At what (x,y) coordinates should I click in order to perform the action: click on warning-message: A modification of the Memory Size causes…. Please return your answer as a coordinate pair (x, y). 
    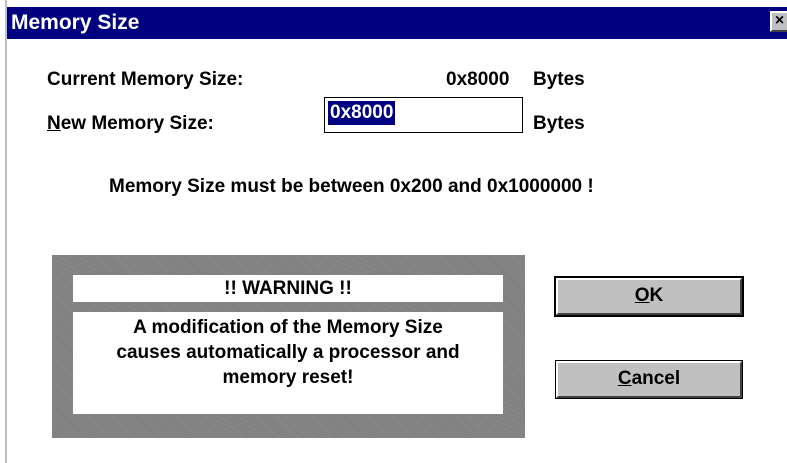
    Looking at the image, I should click on (288, 363).